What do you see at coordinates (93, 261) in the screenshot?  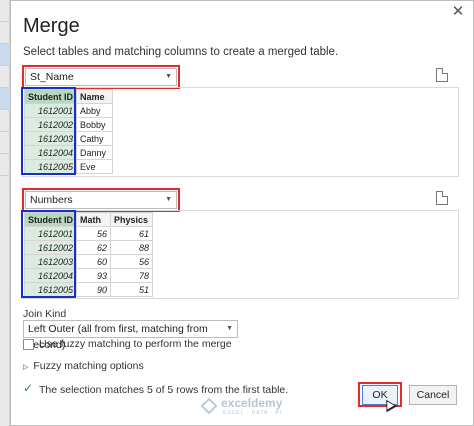 I see `cell-math: 60` at bounding box center [93, 261].